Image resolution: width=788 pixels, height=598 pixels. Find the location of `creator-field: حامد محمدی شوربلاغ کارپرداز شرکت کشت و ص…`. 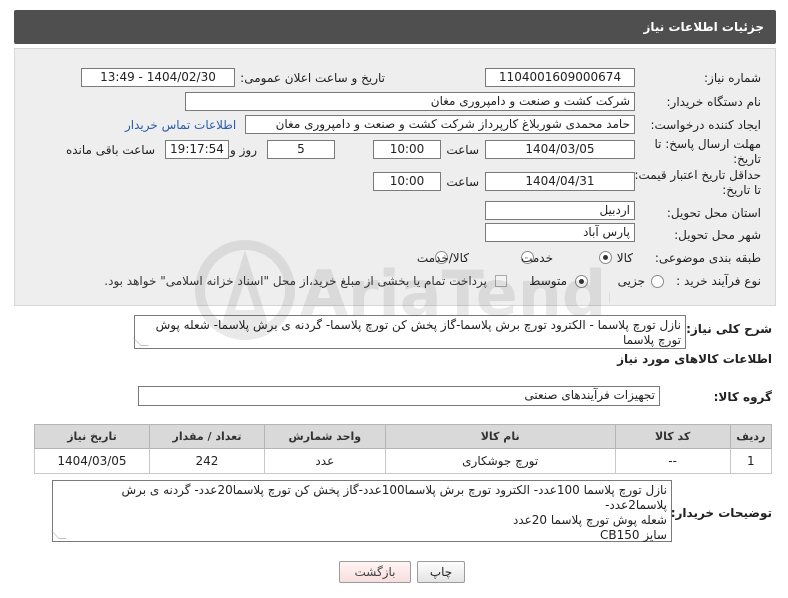

creator-field: حامد محمدی شوربلاغ کارپرداز شرکت کشت و ص… is located at coordinates (440, 124).